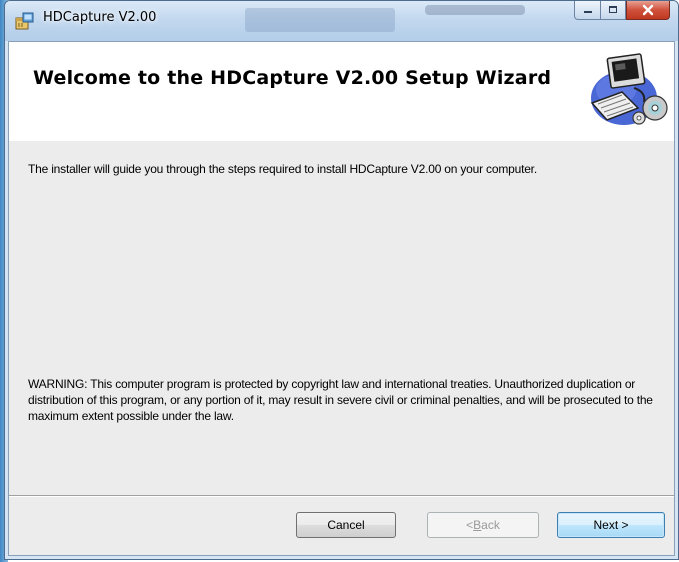  I want to click on close-icon, so click(648, 10).